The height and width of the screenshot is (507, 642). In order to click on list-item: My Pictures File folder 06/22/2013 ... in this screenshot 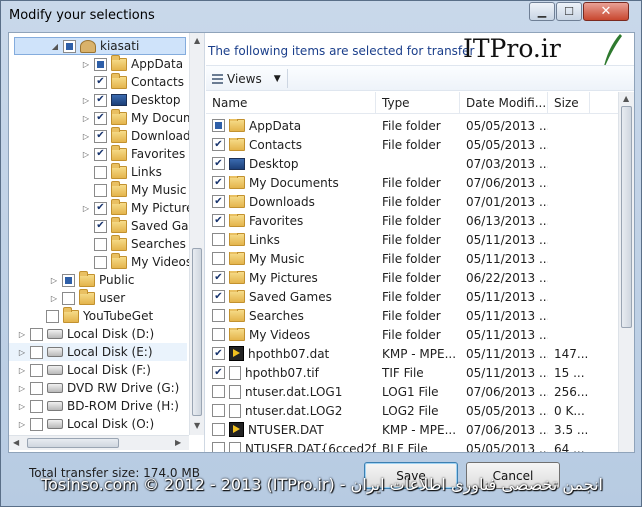, I will do `click(411, 277)`.